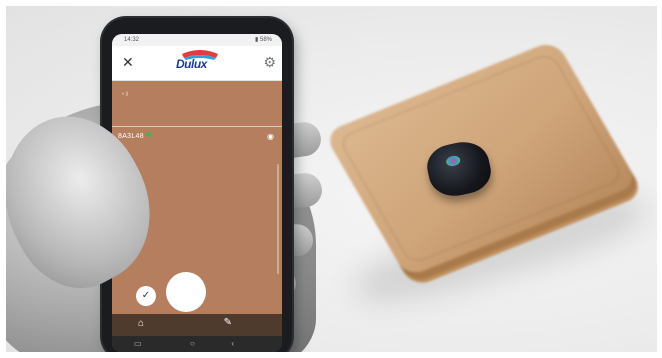  Describe the element at coordinates (125, 95) in the screenshot. I see `swatch-indicator: • ‖` at that location.